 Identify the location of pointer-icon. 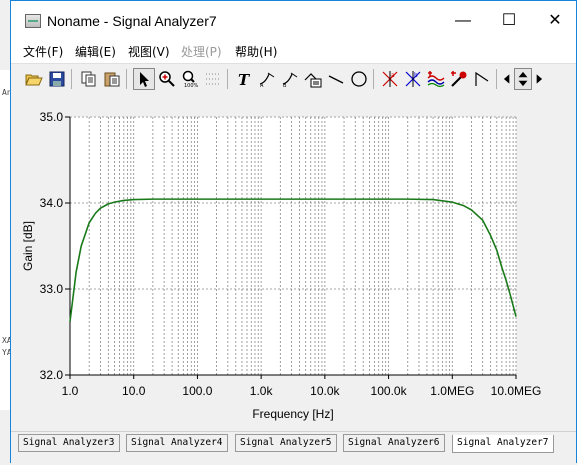
(144, 79).